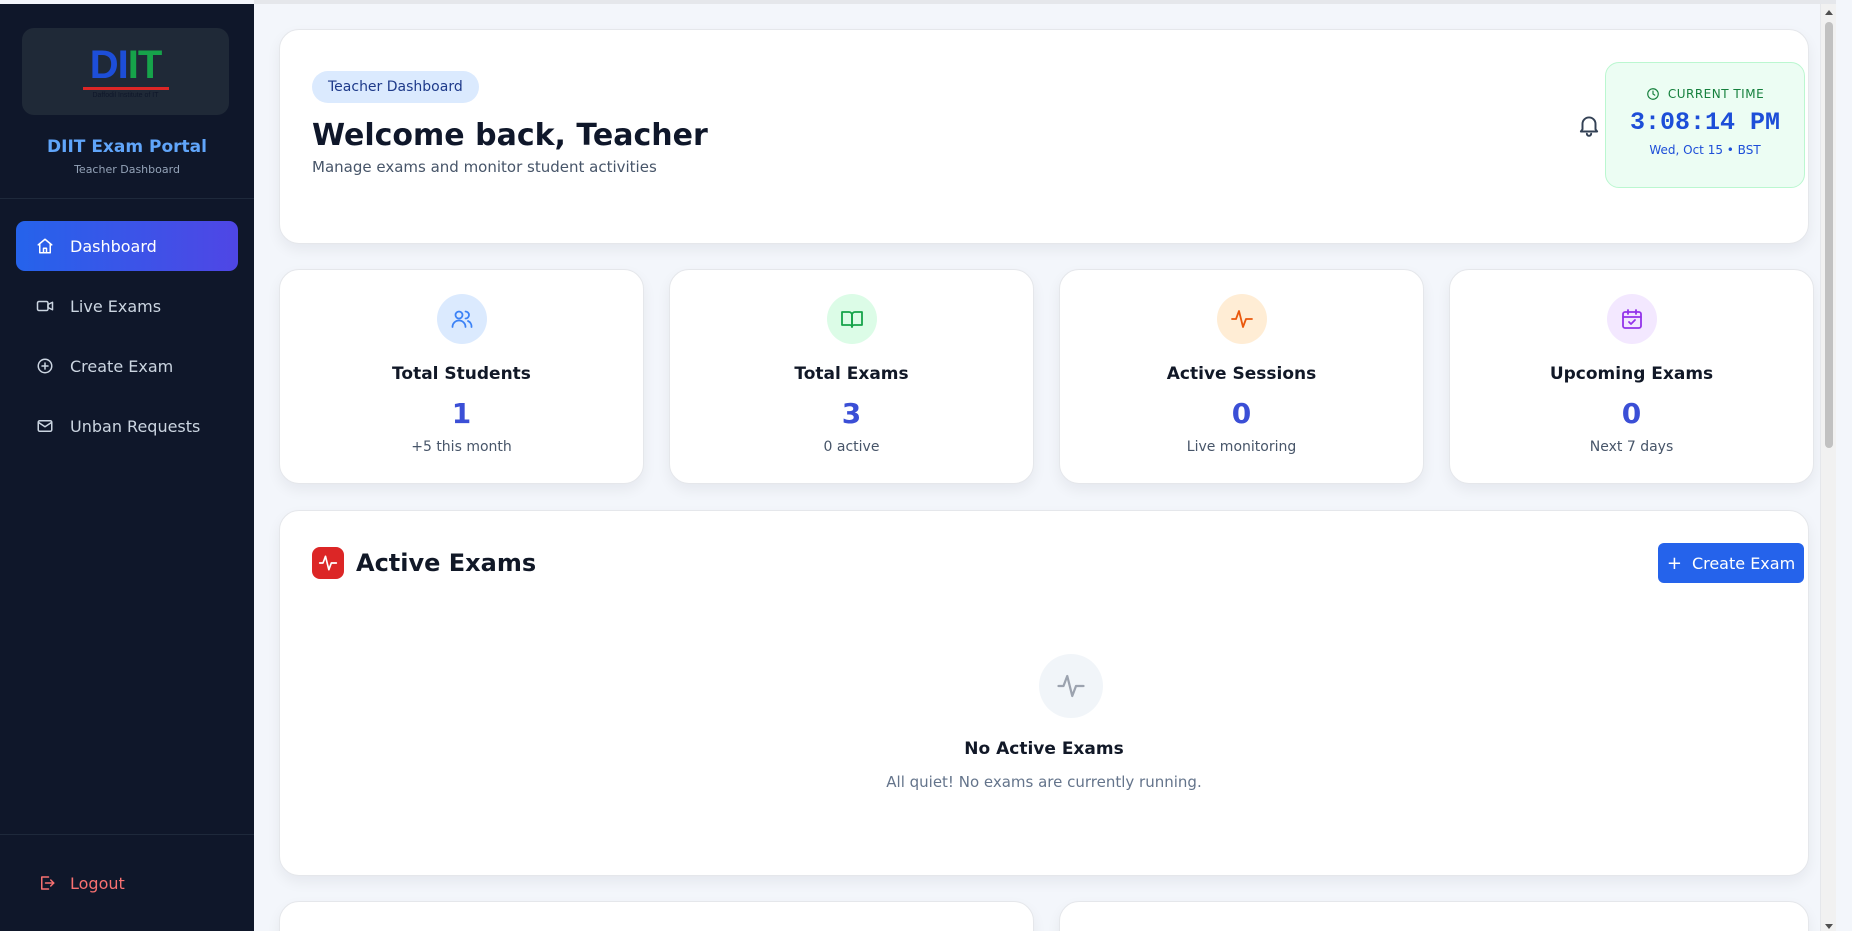 The width and height of the screenshot is (1852, 931). I want to click on stat-card-total-exams: Total Exams 3 0 active, so click(851, 376).